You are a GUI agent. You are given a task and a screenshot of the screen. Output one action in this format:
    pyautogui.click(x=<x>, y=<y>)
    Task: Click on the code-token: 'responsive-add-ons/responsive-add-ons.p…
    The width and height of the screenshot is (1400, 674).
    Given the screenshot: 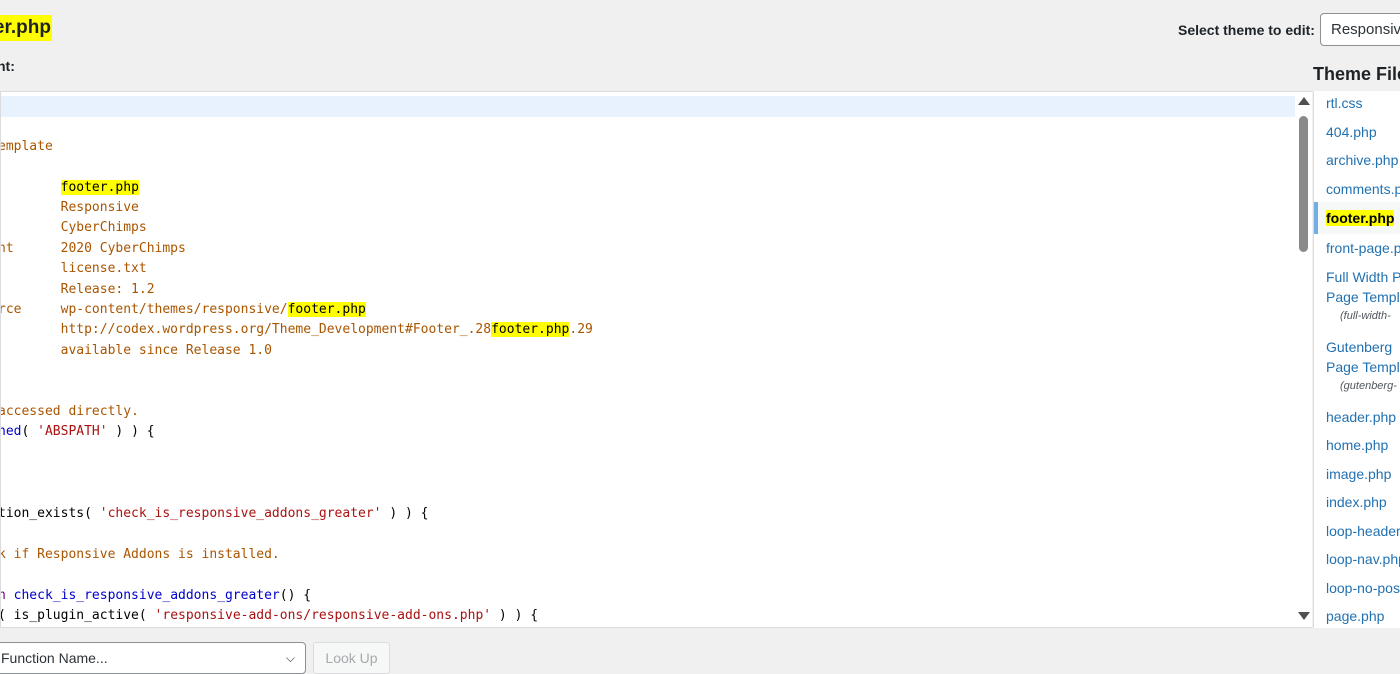 What is the action you would take?
    pyautogui.click(x=323, y=615)
    